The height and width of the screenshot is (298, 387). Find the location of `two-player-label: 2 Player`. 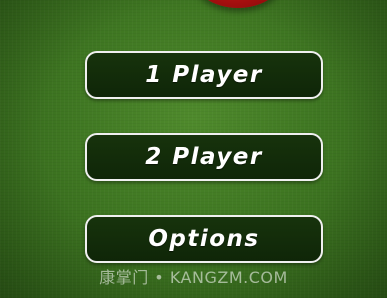

two-player-label: 2 Player is located at coordinates (204, 157).